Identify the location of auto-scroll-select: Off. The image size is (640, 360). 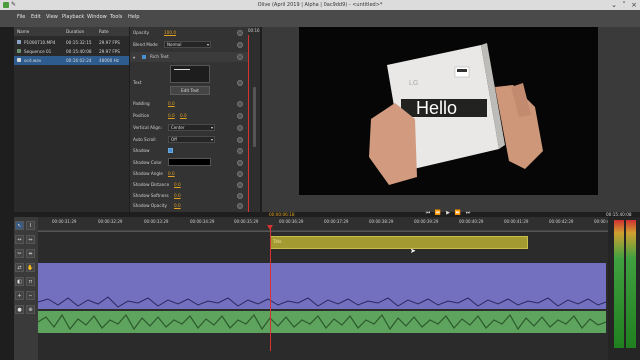
(191, 139).